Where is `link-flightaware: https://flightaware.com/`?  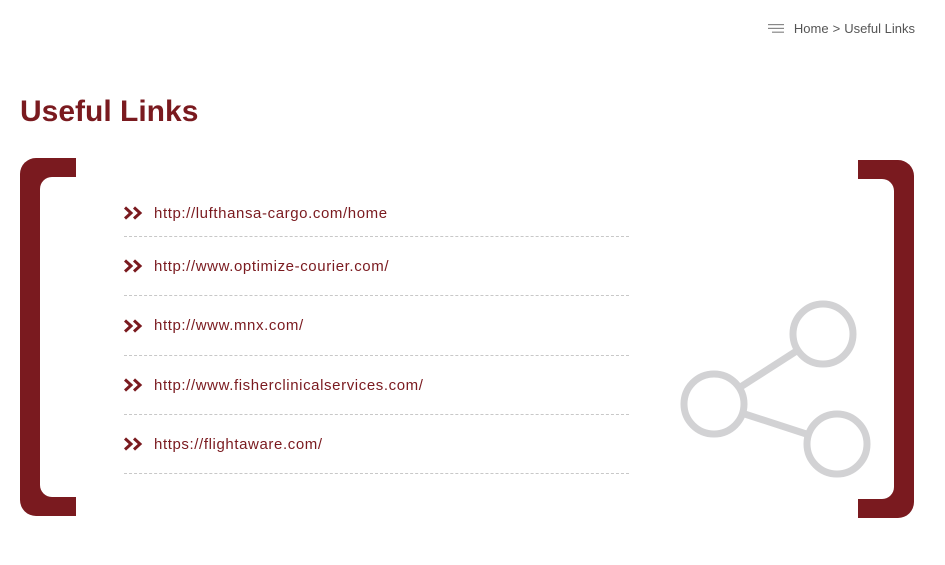
link-flightaware: https://flightaware.com/ is located at coordinates (238, 444).